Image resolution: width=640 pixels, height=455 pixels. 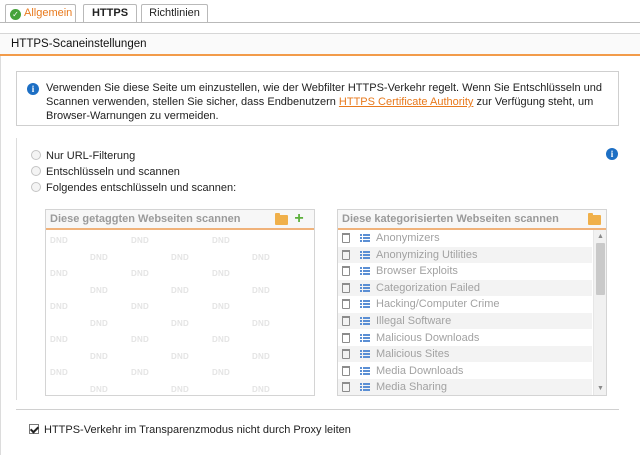 I want to click on check-icon: ✓, so click(x=15, y=14).